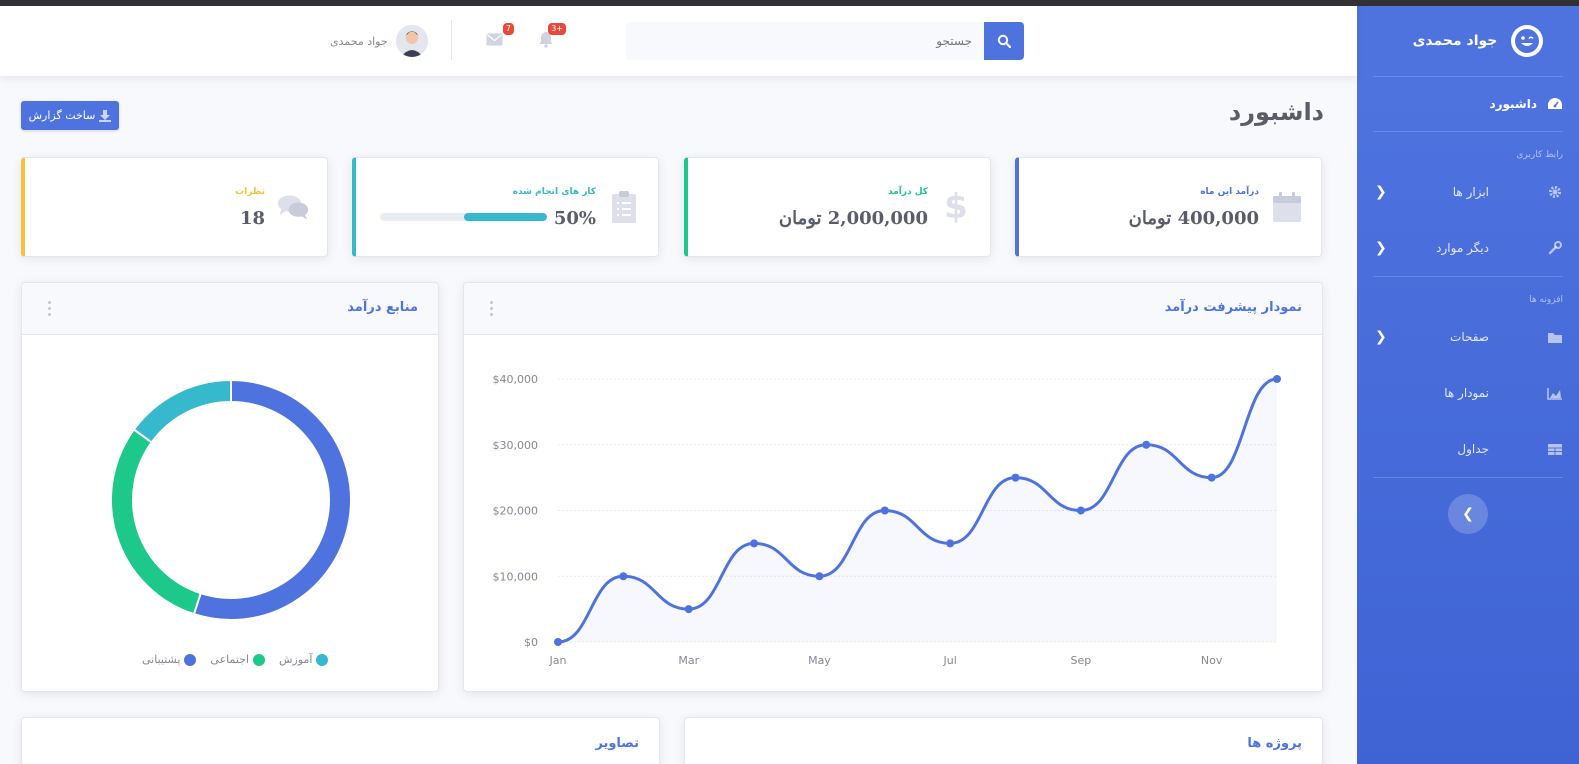  What do you see at coordinates (551, 36) in the screenshot?
I see `alerts-button: 3+` at bounding box center [551, 36].